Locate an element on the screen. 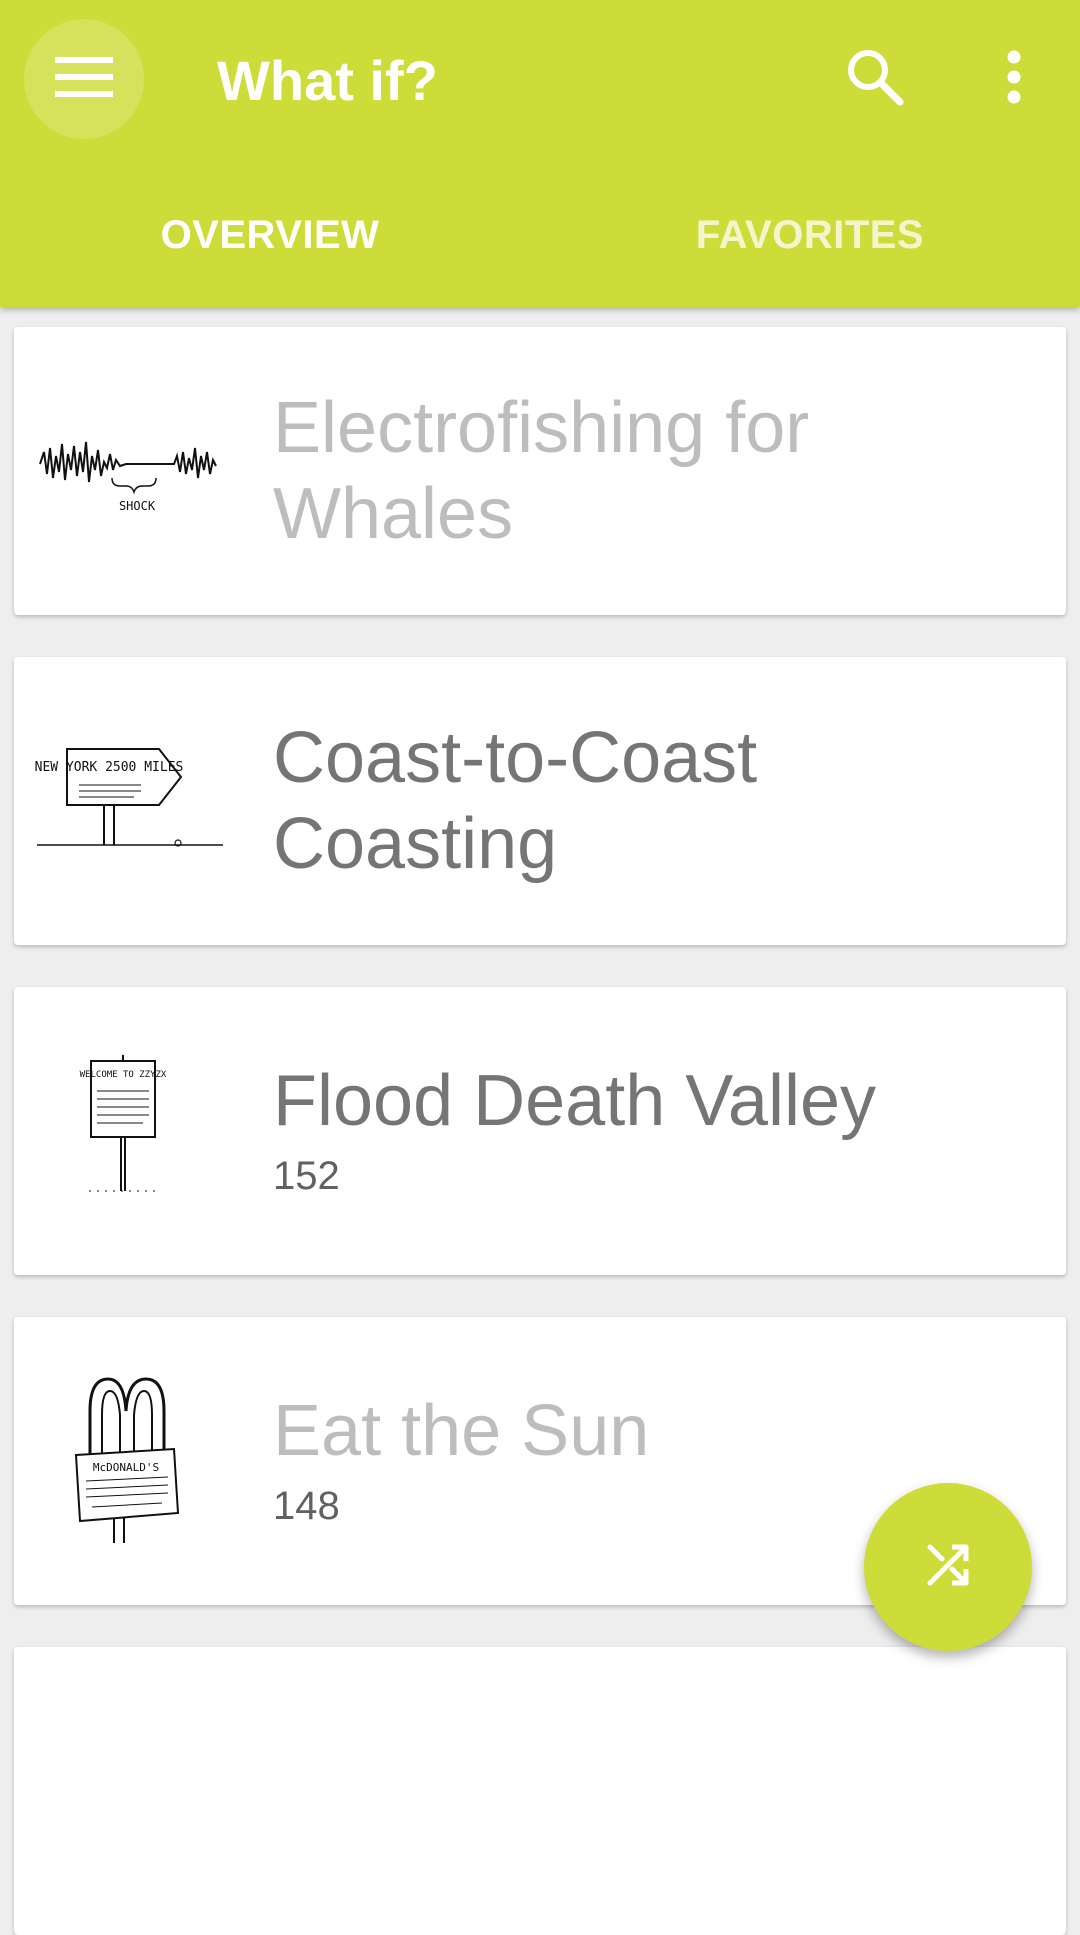  tab-indicator is located at coordinates (270, 304).